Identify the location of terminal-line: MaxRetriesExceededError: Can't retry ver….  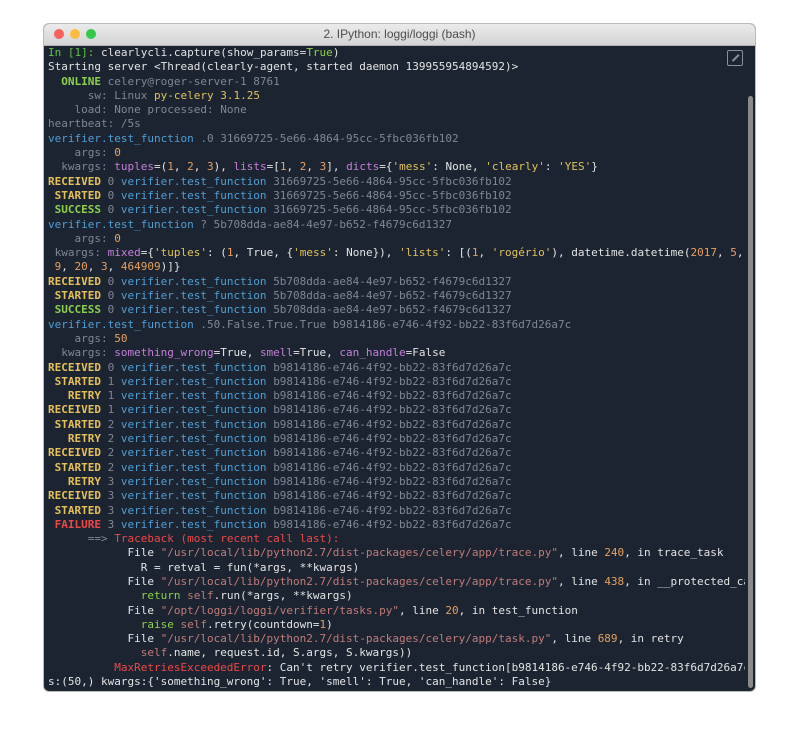
(396, 668).